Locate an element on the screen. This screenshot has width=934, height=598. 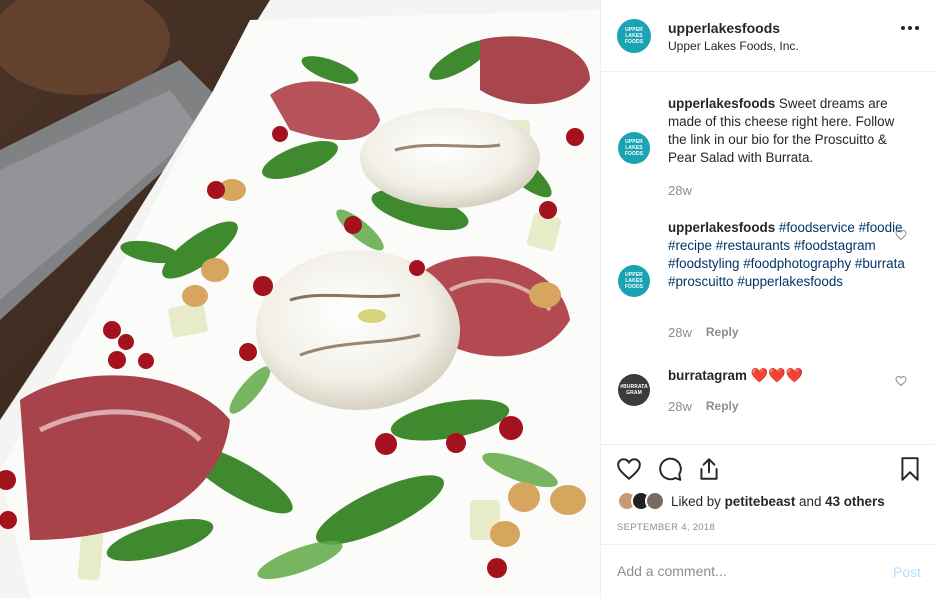
bookmark-icon is located at coordinates (910, 469).